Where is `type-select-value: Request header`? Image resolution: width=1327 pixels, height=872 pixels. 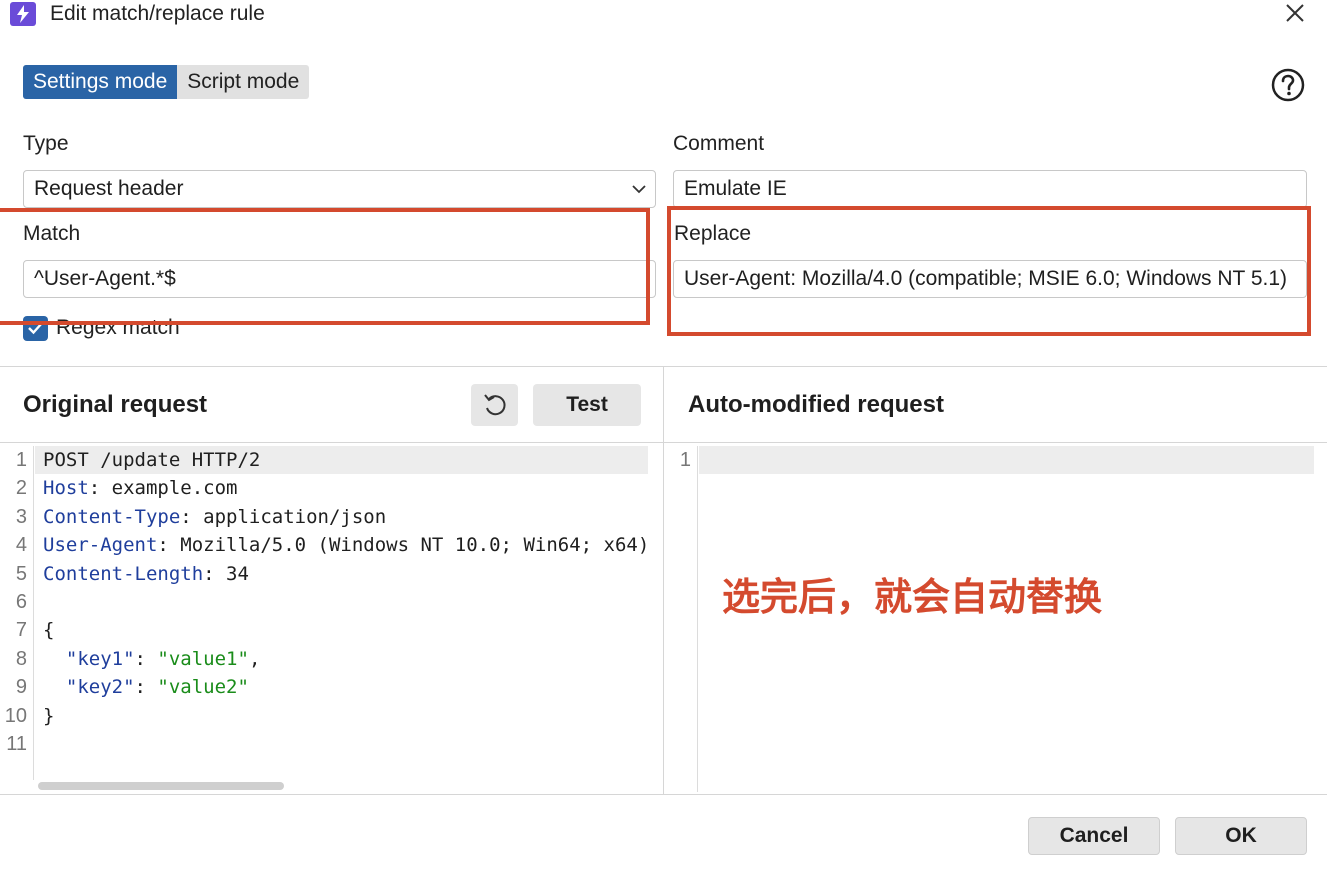
type-select-value: Request header is located at coordinates (109, 188).